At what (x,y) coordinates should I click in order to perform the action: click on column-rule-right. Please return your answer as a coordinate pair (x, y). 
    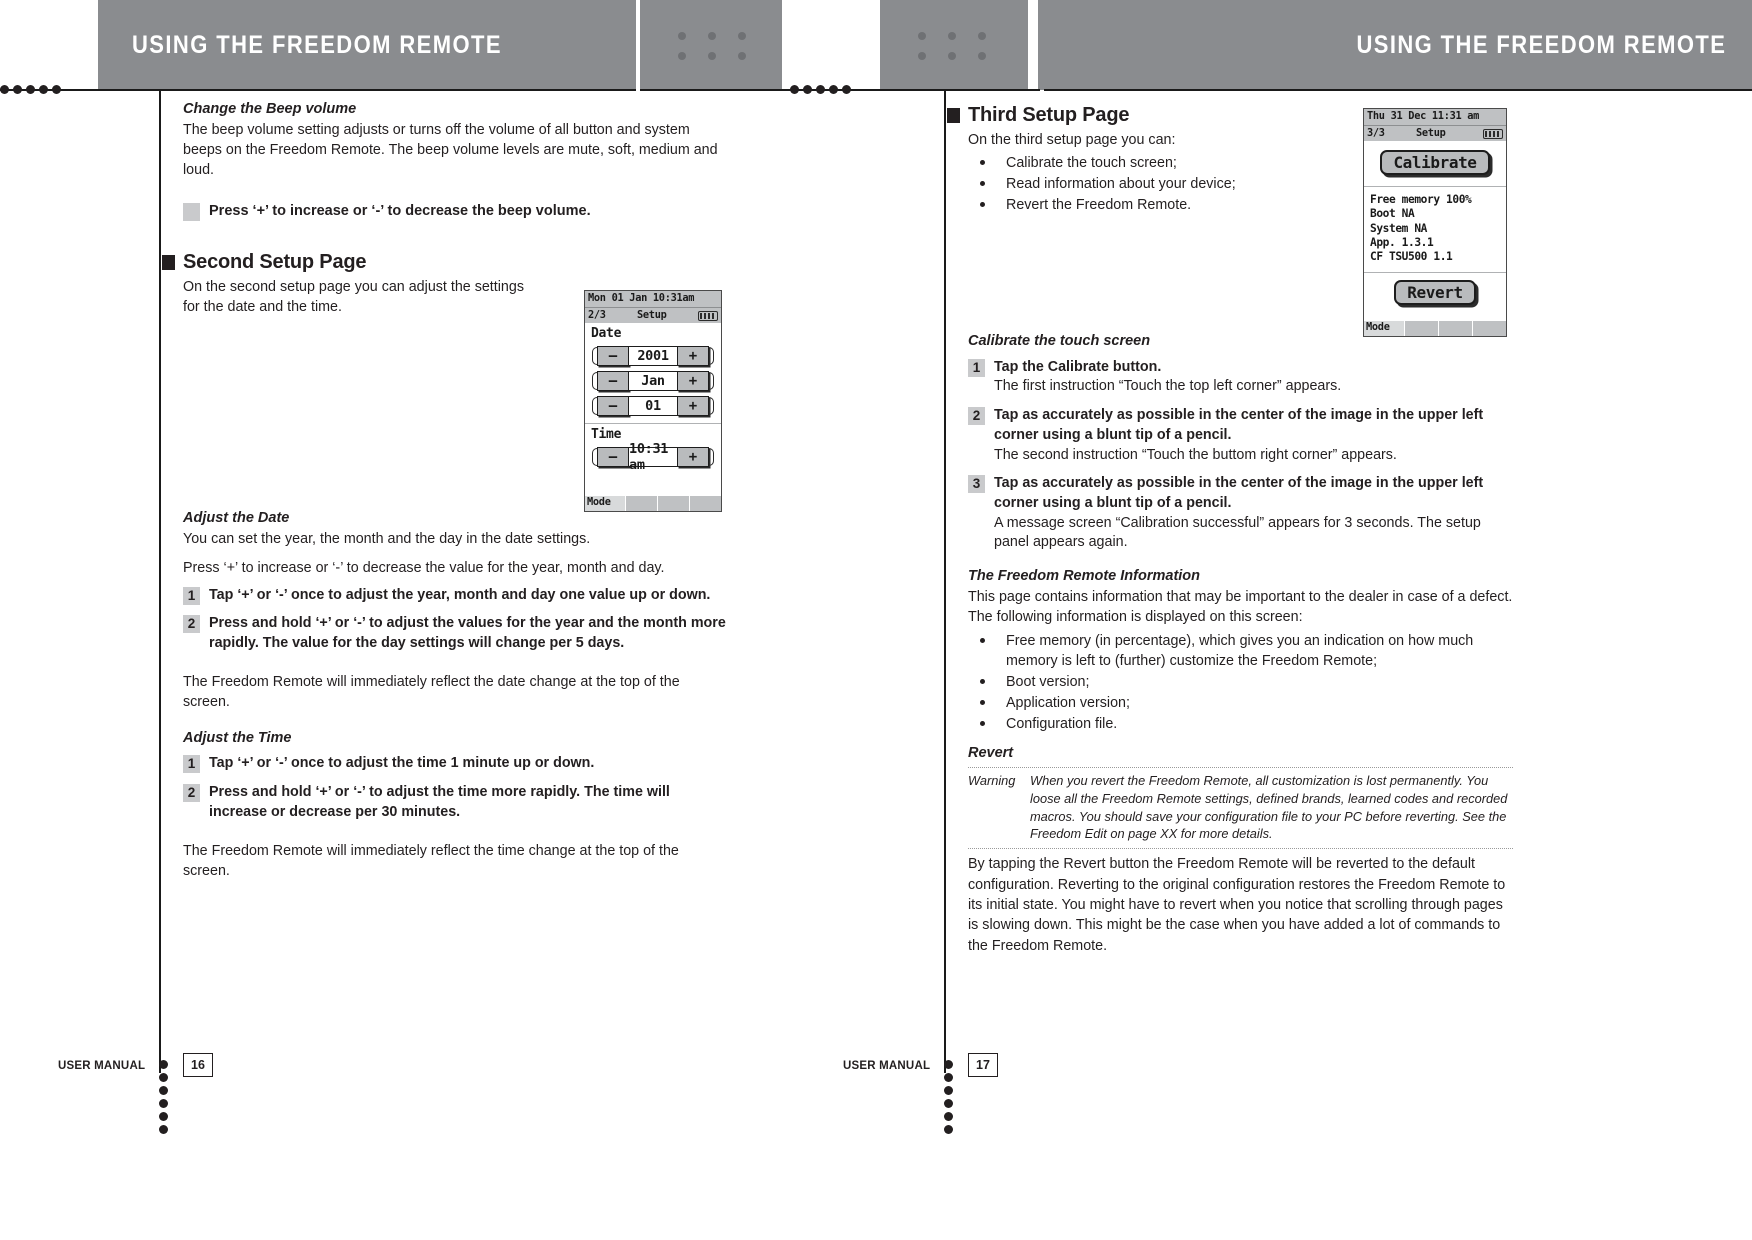
    Looking at the image, I should click on (945, 581).